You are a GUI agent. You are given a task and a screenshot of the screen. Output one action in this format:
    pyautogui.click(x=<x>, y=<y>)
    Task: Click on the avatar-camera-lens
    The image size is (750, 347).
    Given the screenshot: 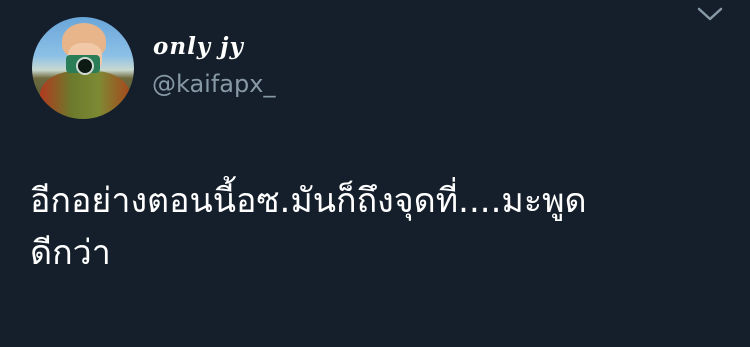 What is the action you would take?
    pyautogui.click(x=85, y=66)
    